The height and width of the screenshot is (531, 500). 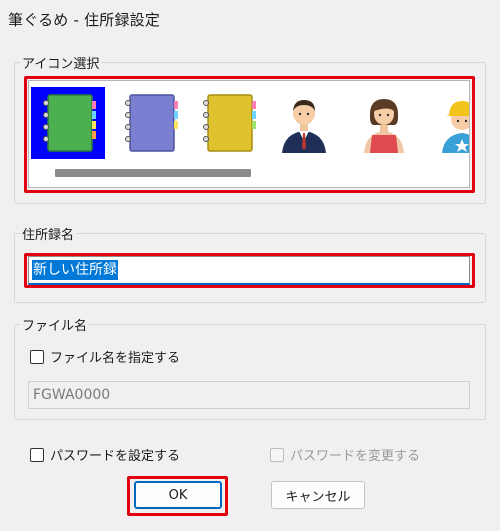 I want to click on change-password-box, so click(x=277, y=454).